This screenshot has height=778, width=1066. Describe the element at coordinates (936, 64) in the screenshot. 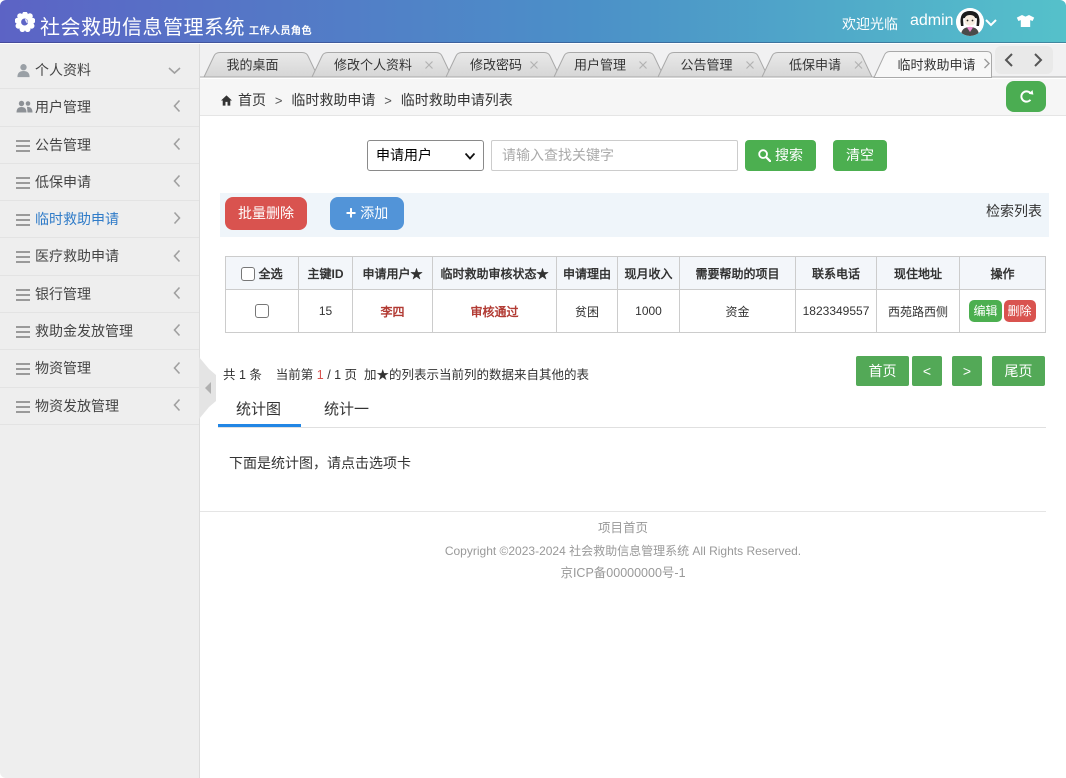

I see `svg-text: 临时救助申请` at that location.